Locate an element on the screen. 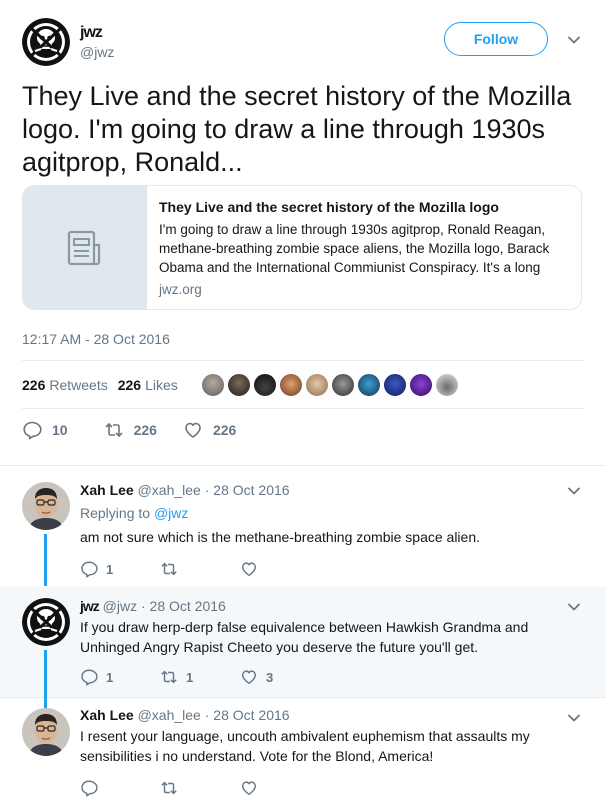 Image resolution: width=606 pixels, height=804 pixels. reply-author-handle: @jwz is located at coordinates (120, 606).